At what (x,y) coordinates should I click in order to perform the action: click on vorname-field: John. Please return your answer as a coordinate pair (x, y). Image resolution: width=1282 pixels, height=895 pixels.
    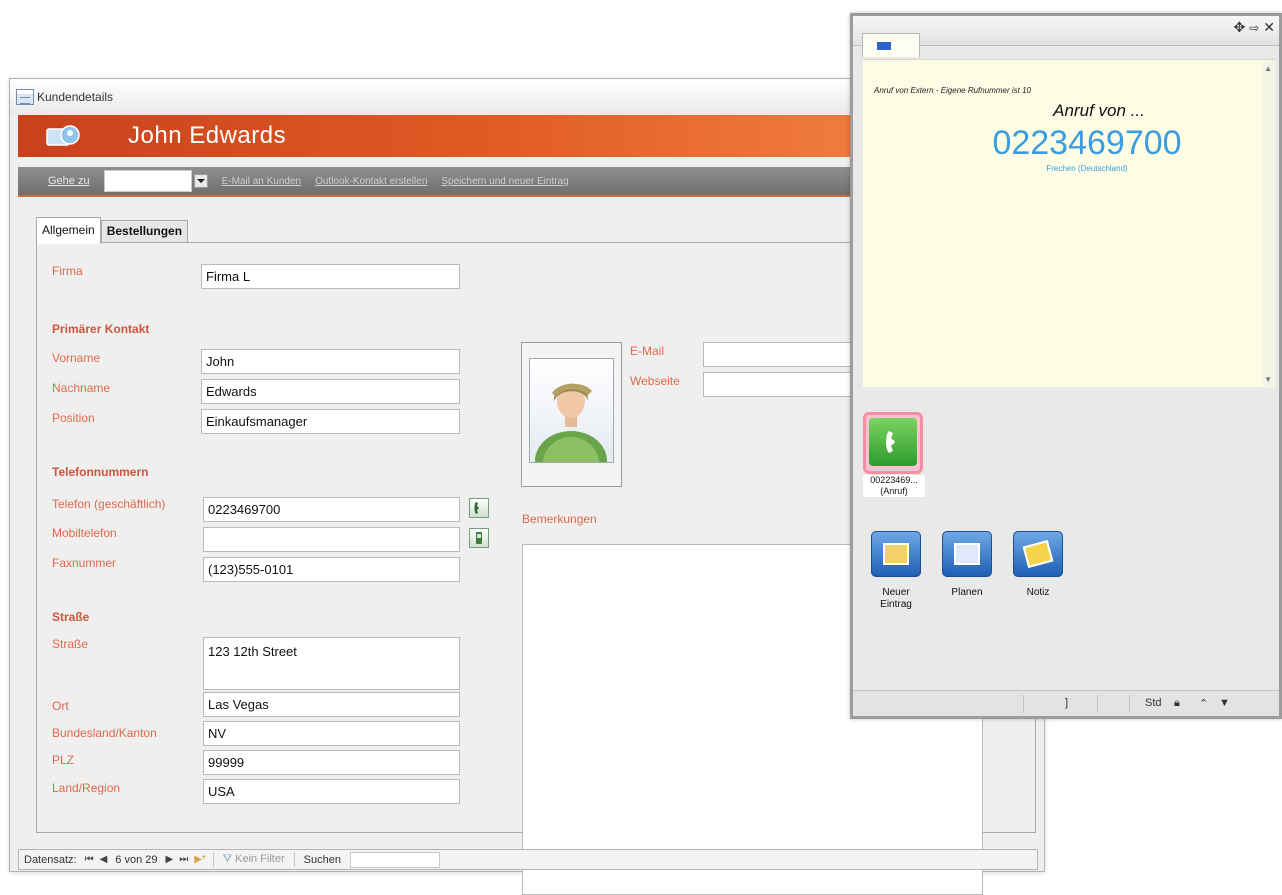
    Looking at the image, I should click on (330, 361).